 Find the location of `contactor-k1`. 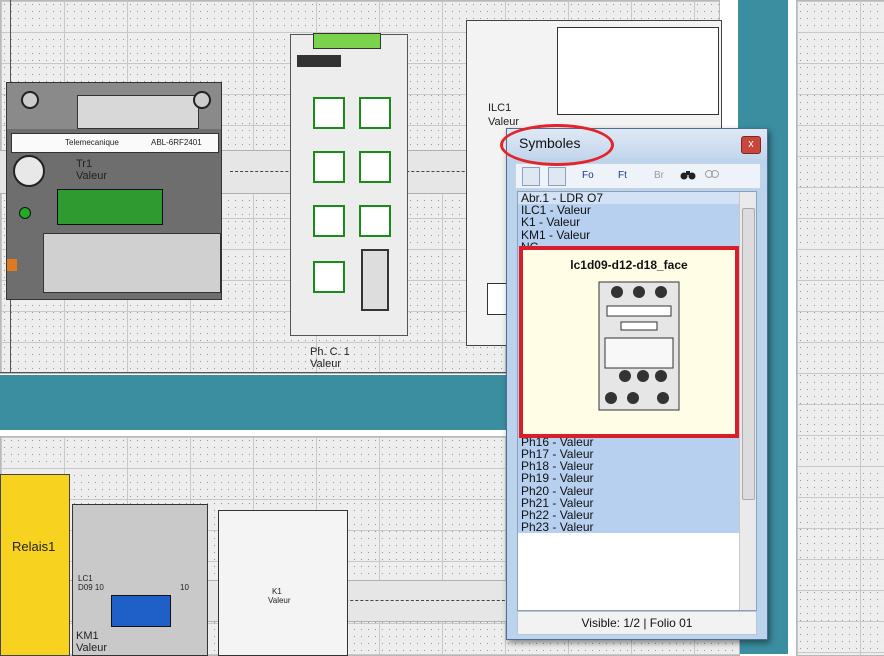

contactor-k1 is located at coordinates (283, 583).